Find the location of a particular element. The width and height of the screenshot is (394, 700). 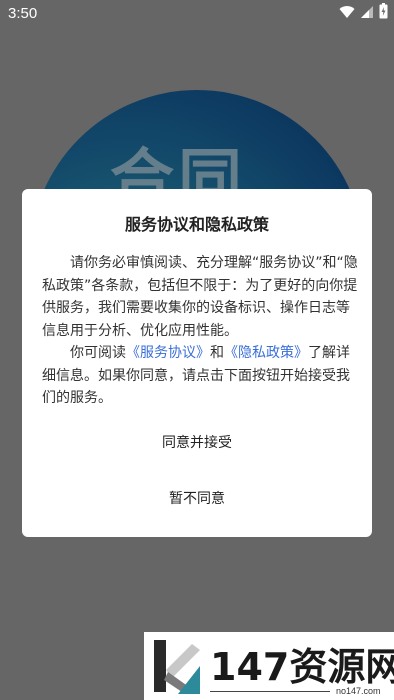

agree-button: 同意并接受 is located at coordinates (197, 443).